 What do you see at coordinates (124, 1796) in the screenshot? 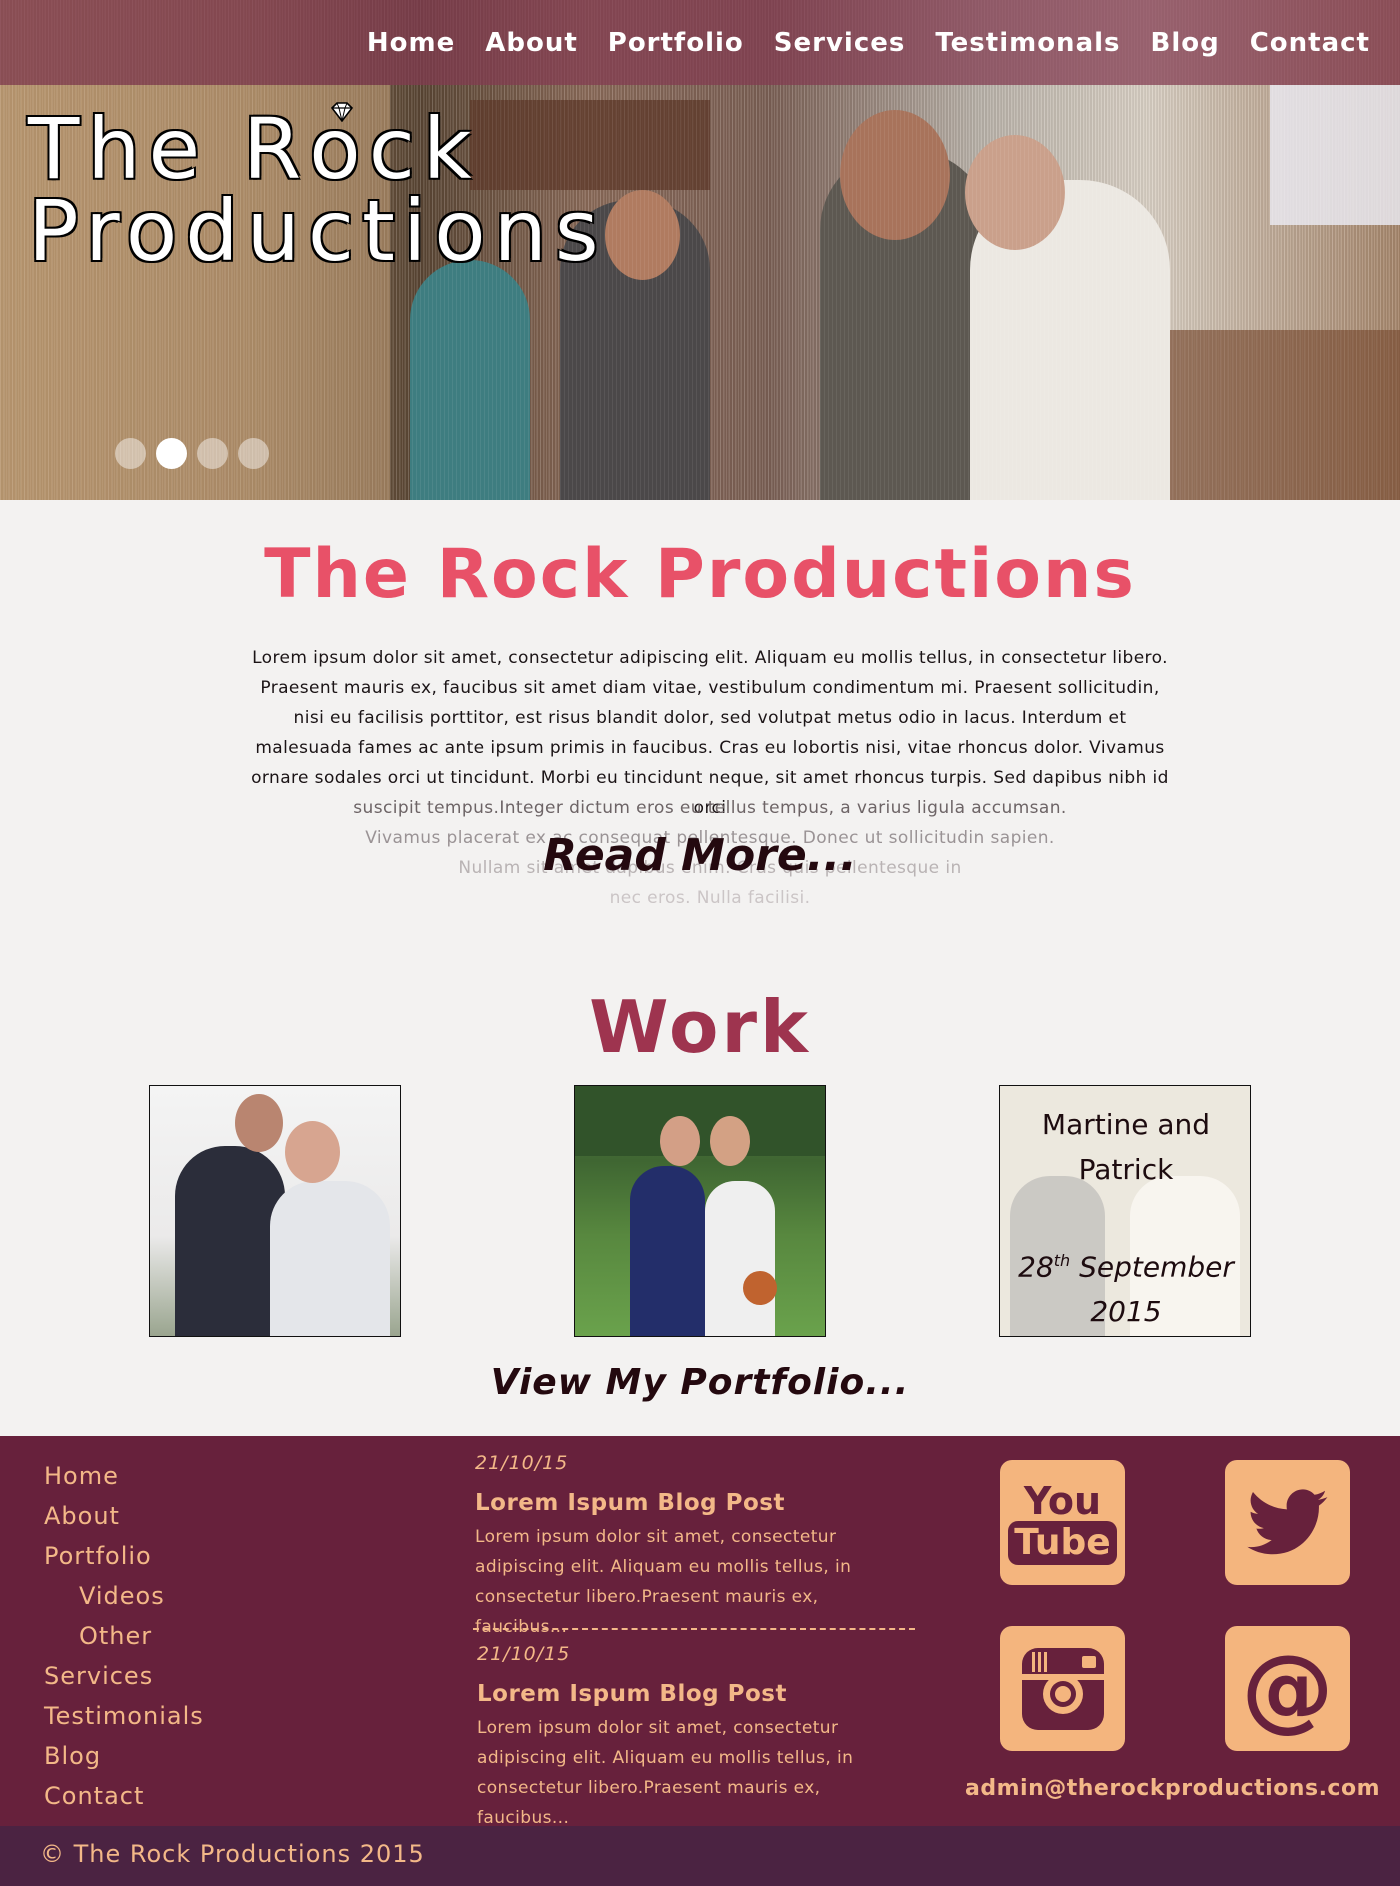
I see `footer-nav-contact: Contact` at bounding box center [124, 1796].